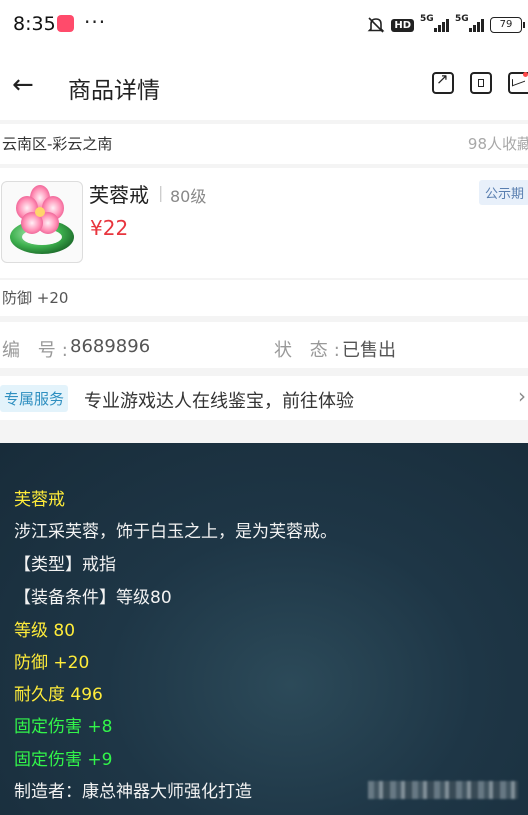 Image resolution: width=528 pixels, height=815 pixels. What do you see at coordinates (65, 23) in the screenshot?
I see `app-notification-icon` at bounding box center [65, 23].